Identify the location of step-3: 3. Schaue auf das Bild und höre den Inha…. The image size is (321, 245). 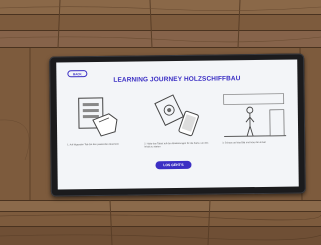
(255, 120).